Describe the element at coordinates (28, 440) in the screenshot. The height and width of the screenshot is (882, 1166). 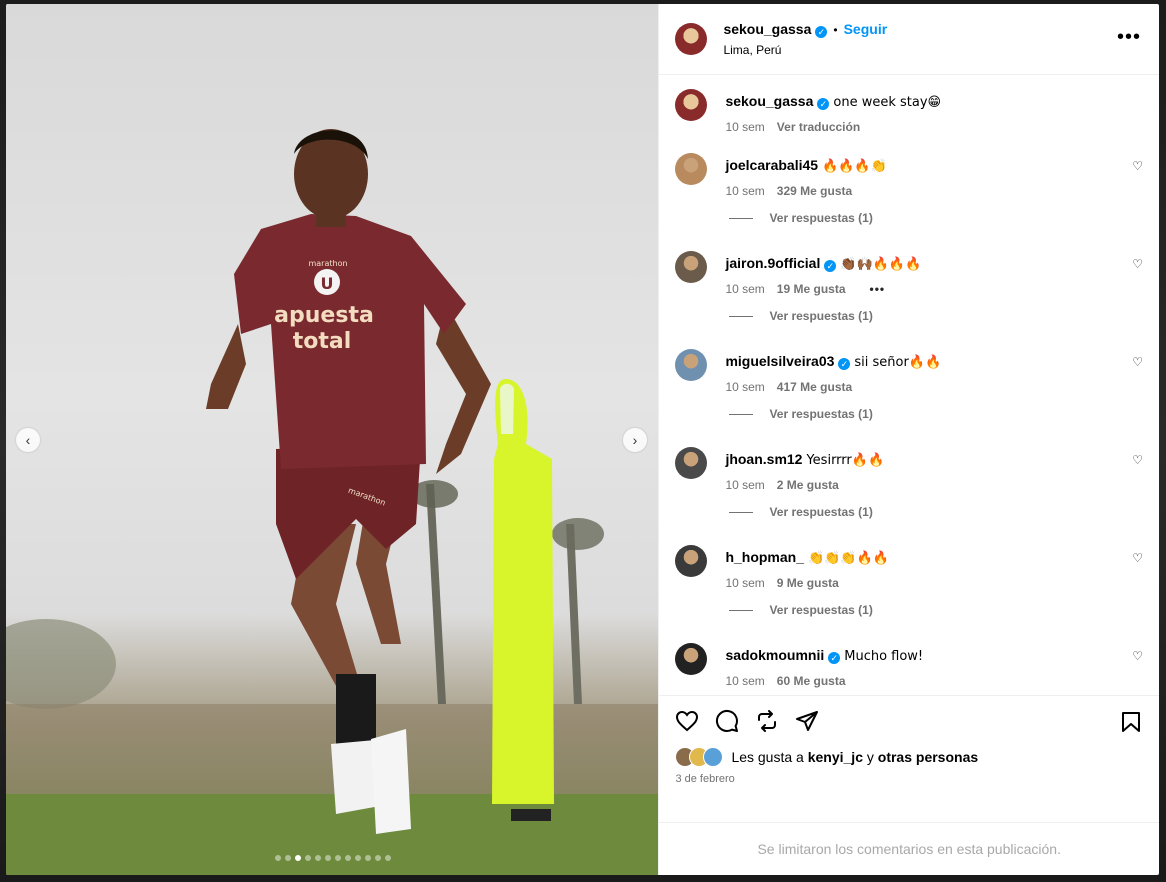
I see `carousel-prev-button: ‹` at that location.